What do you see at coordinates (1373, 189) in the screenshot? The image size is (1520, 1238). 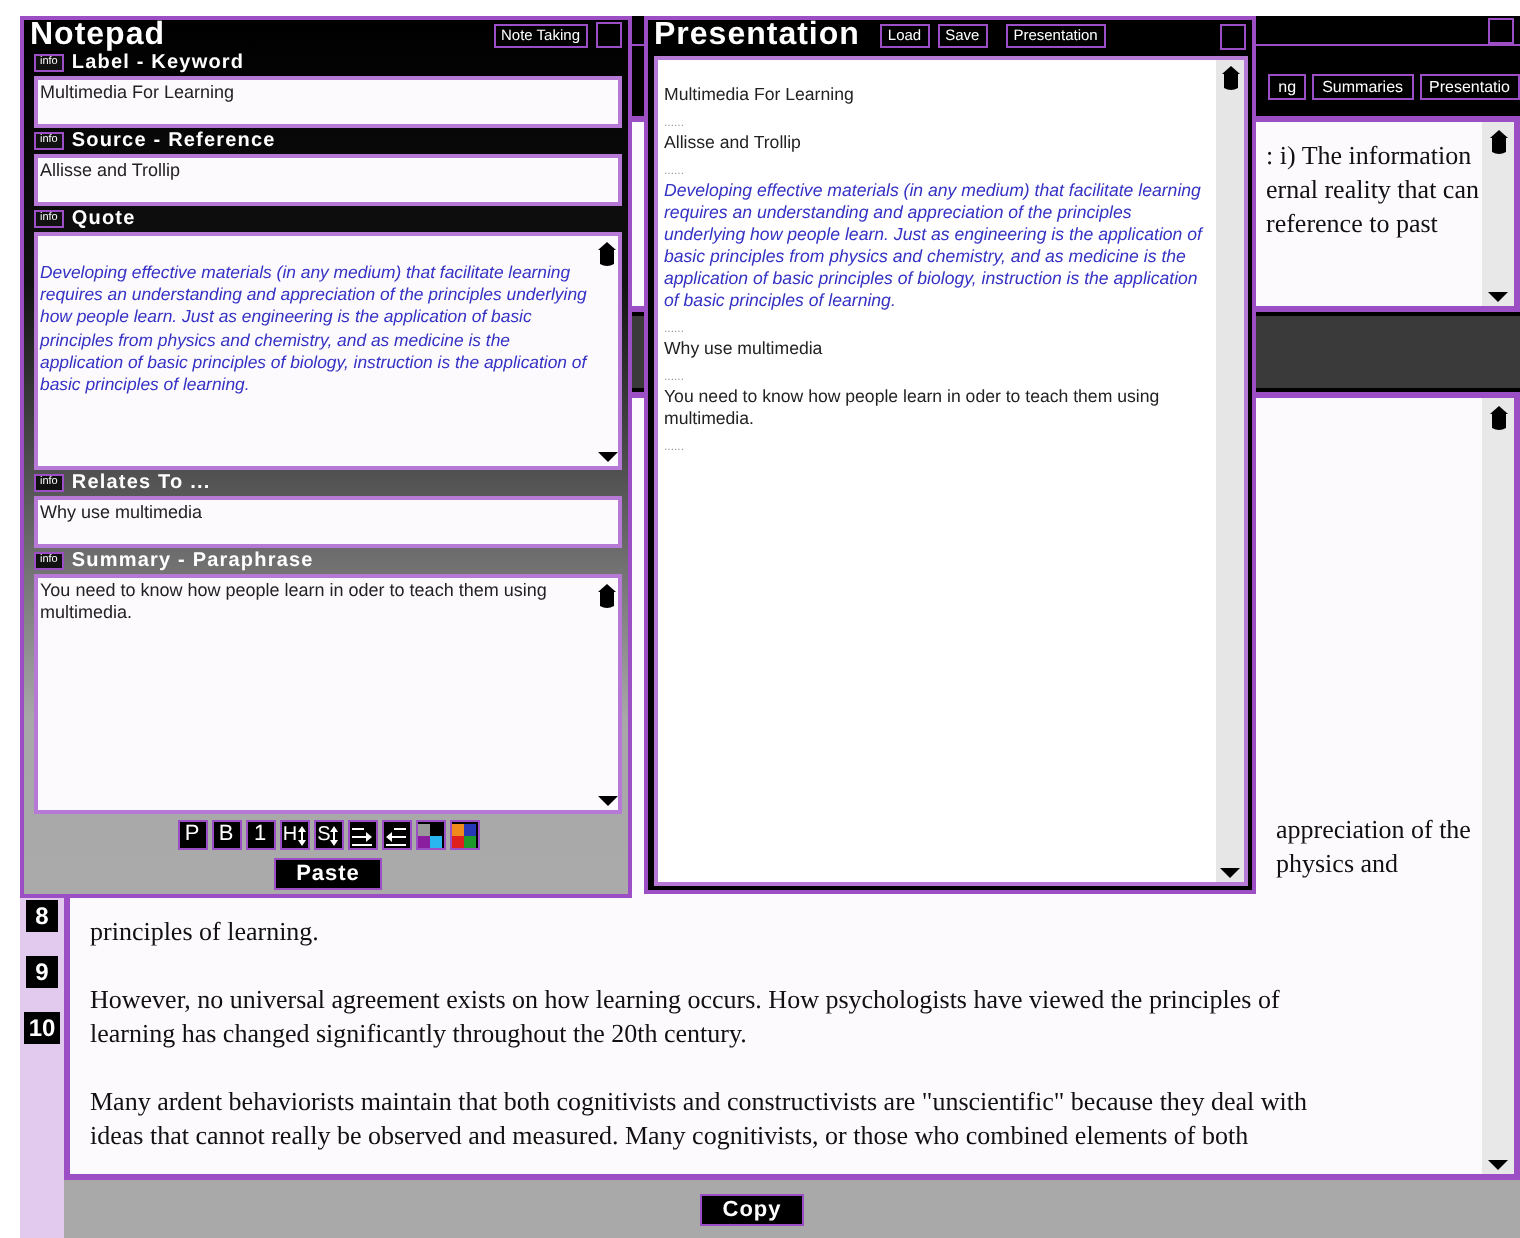 I see `text-line: ernal reality that can` at bounding box center [1373, 189].